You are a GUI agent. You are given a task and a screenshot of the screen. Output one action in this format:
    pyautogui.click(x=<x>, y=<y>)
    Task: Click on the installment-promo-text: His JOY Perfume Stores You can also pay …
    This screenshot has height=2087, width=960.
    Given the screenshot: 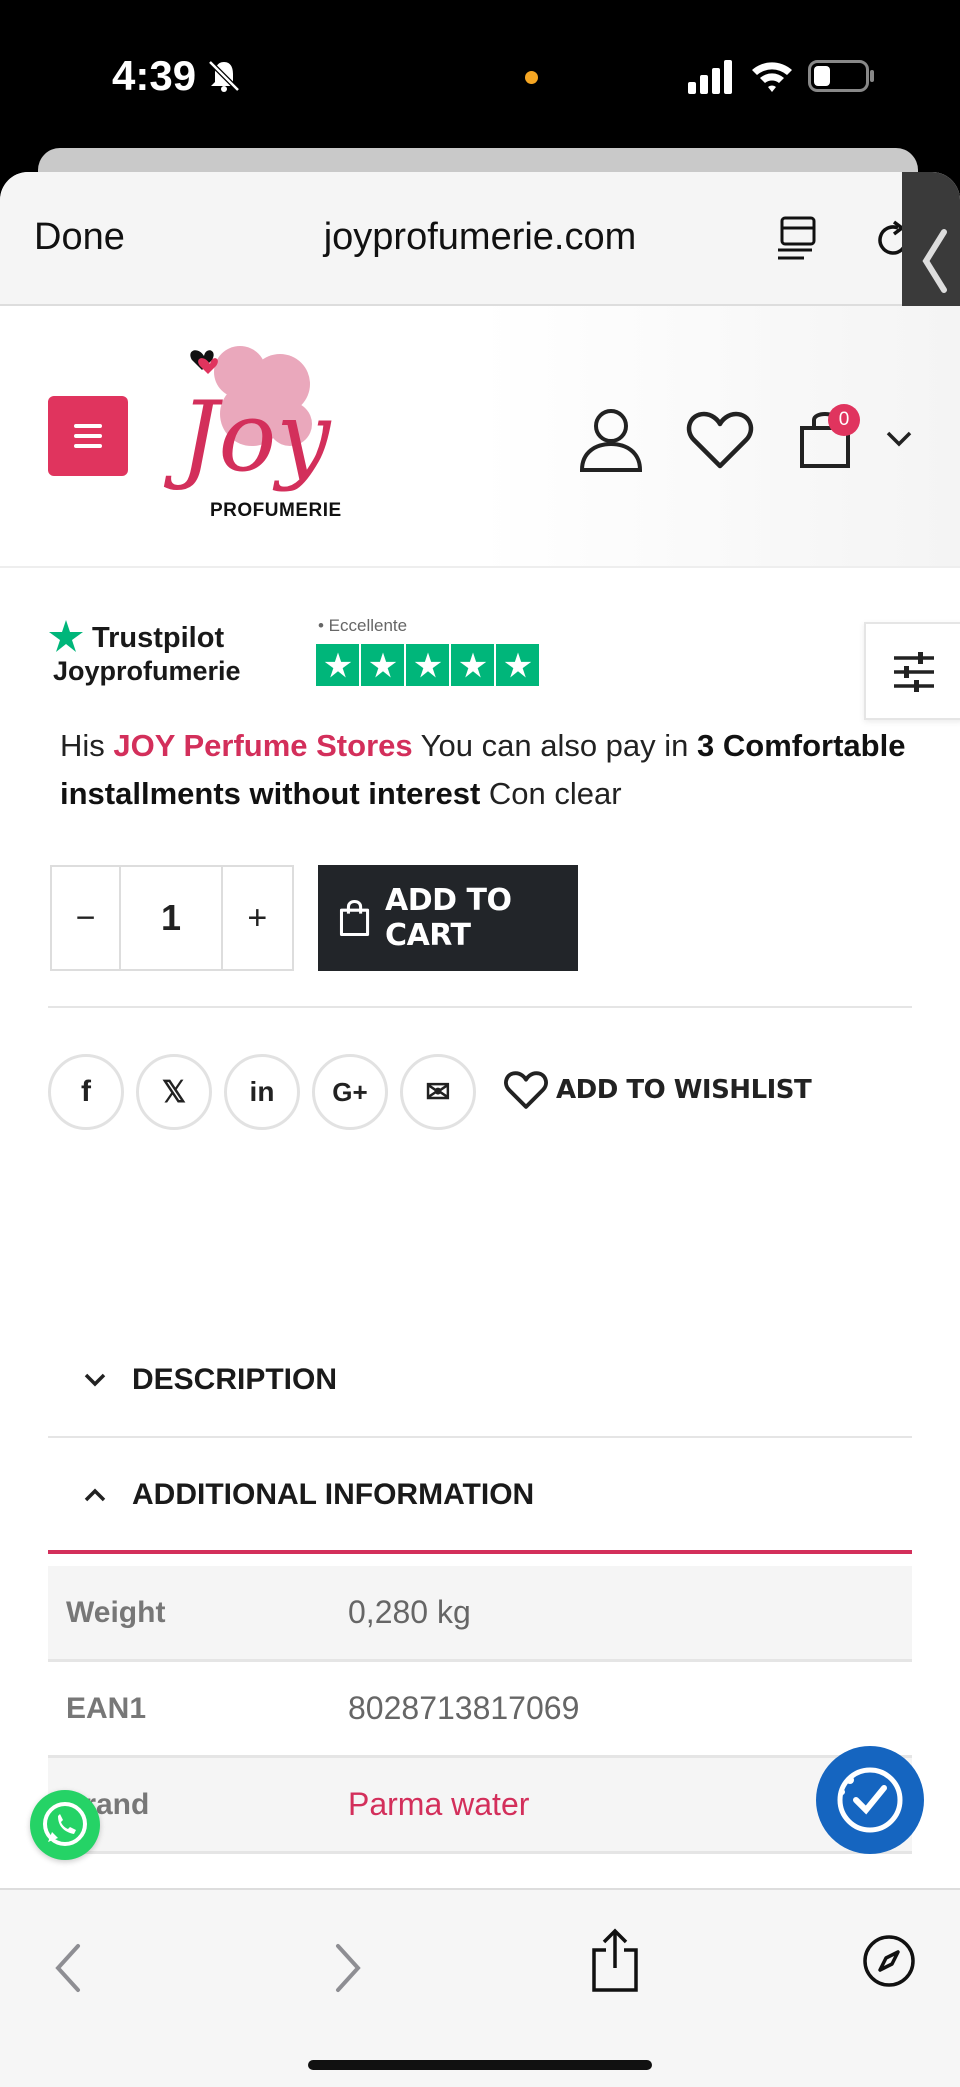 What is the action you would take?
    pyautogui.click(x=490, y=770)
    